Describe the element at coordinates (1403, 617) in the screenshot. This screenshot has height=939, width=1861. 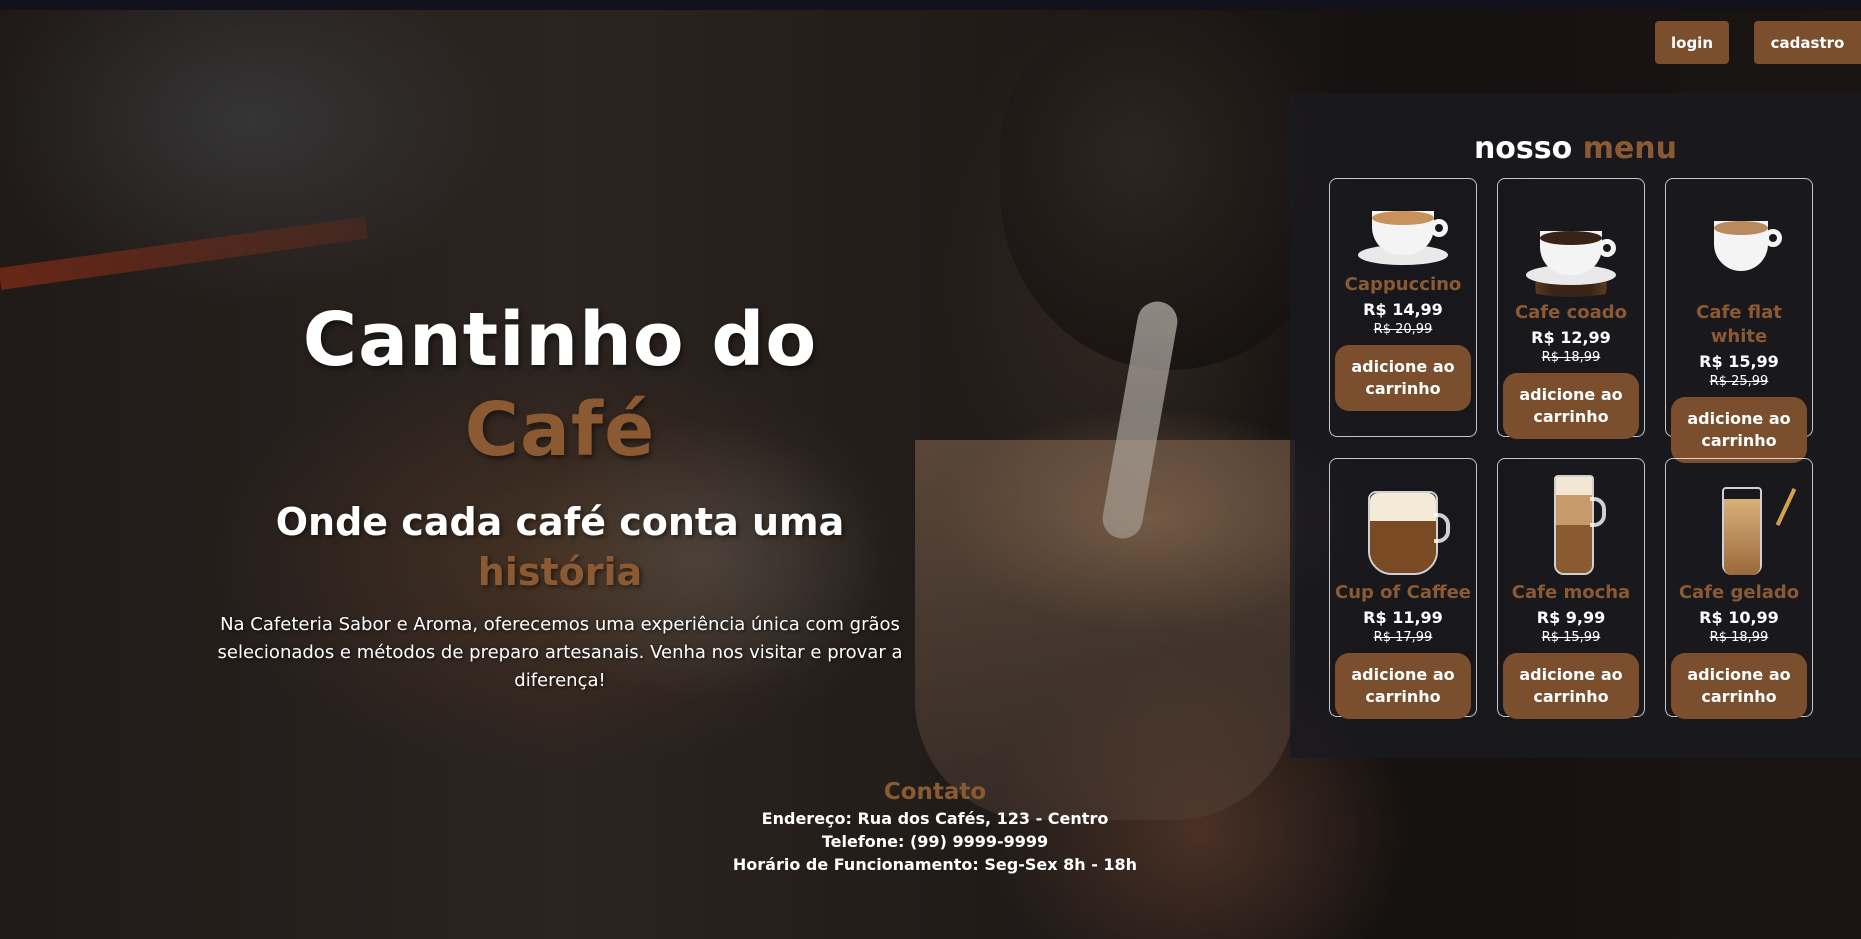
I see `menu-item-price: R$ 11,99` at that location.